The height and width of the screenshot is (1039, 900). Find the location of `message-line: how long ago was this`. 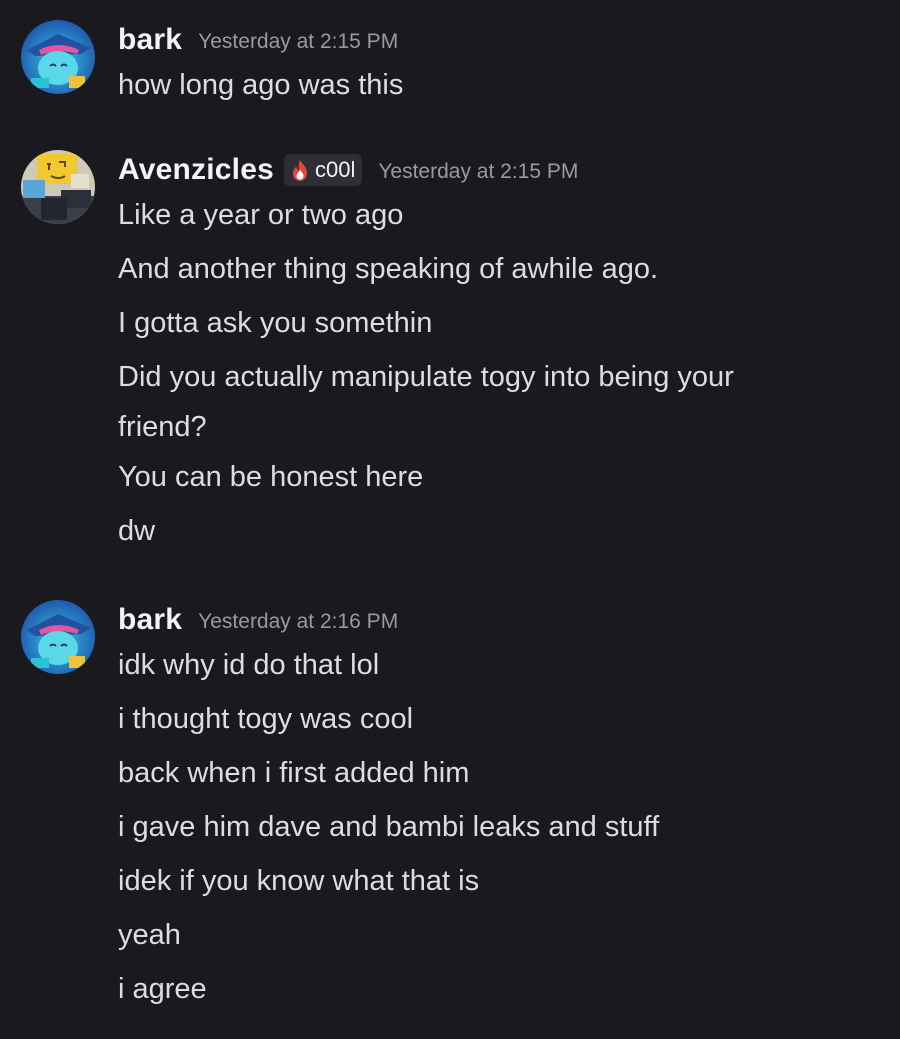

message-line: how long ago was this is located at coordinates (498, 87).